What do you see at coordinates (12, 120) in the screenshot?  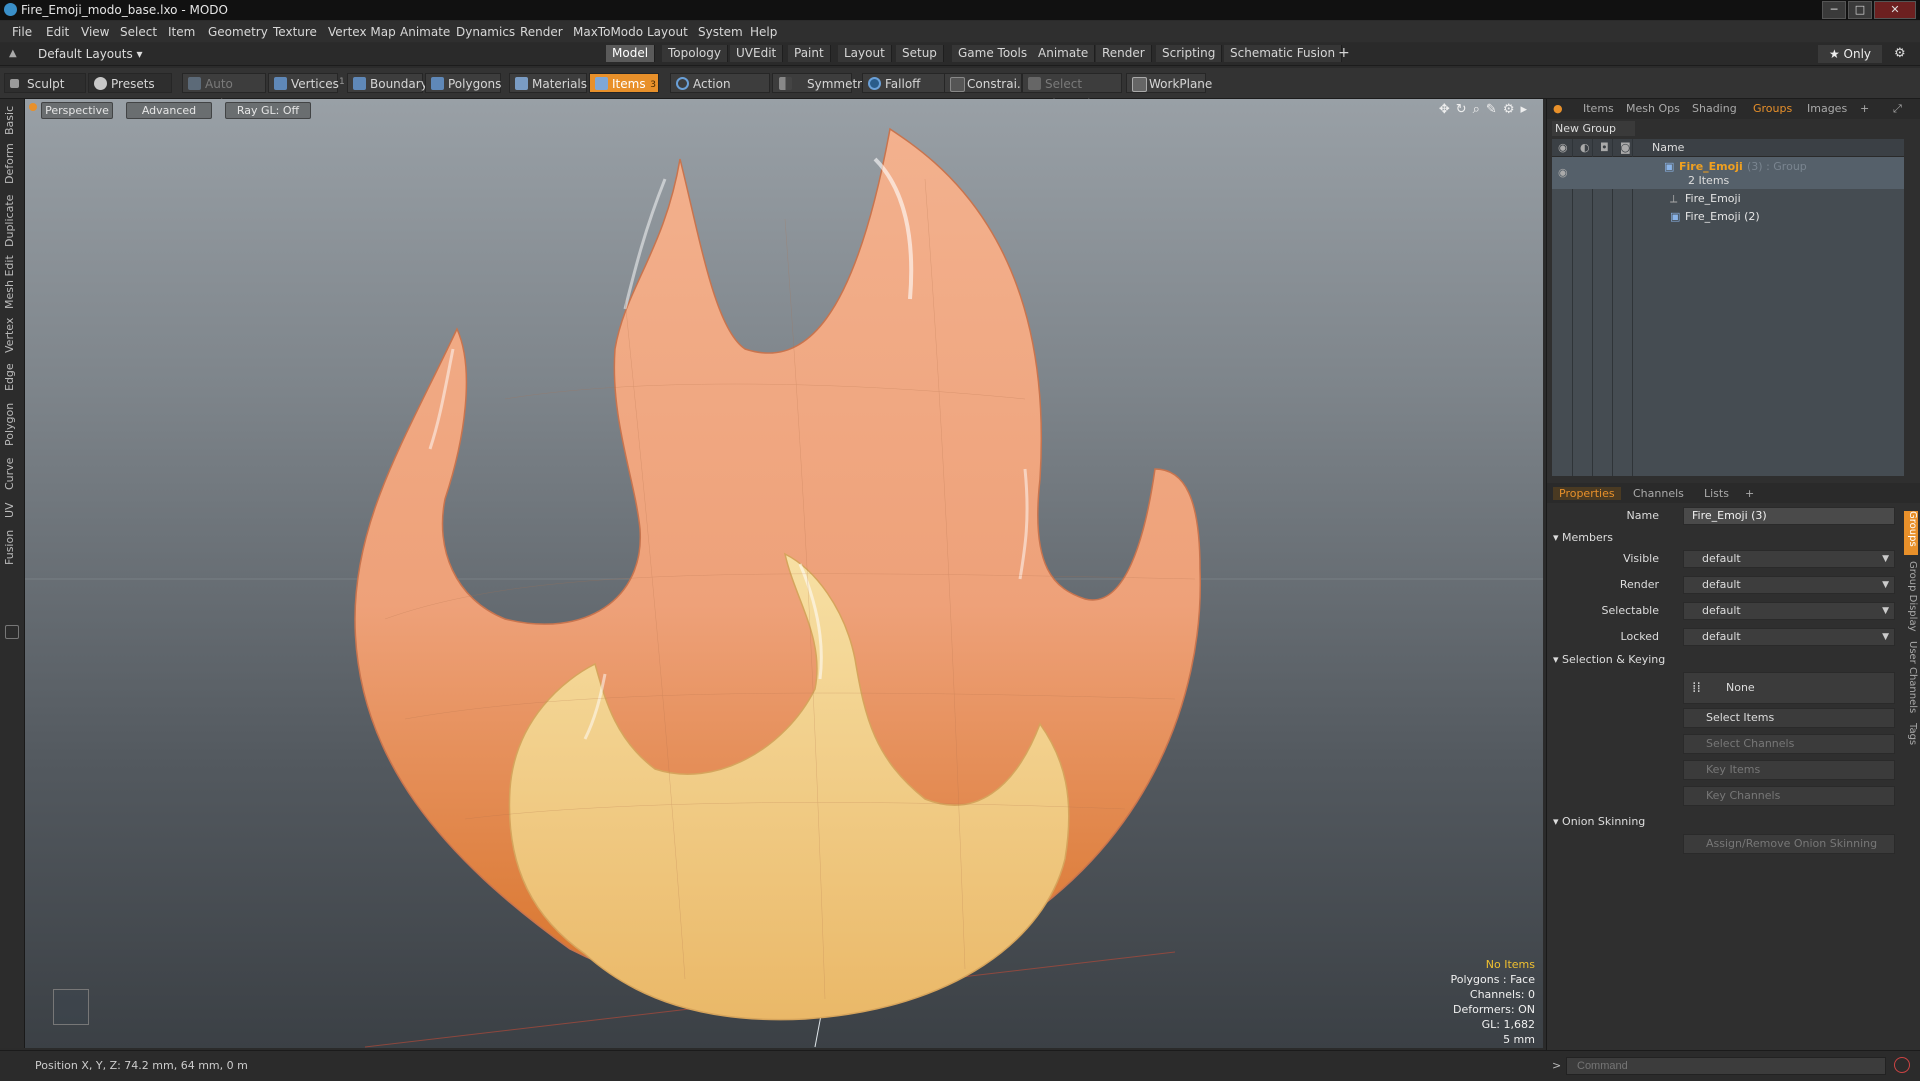 I see `tab-basic: Basic` at bounding box center [12, 120].